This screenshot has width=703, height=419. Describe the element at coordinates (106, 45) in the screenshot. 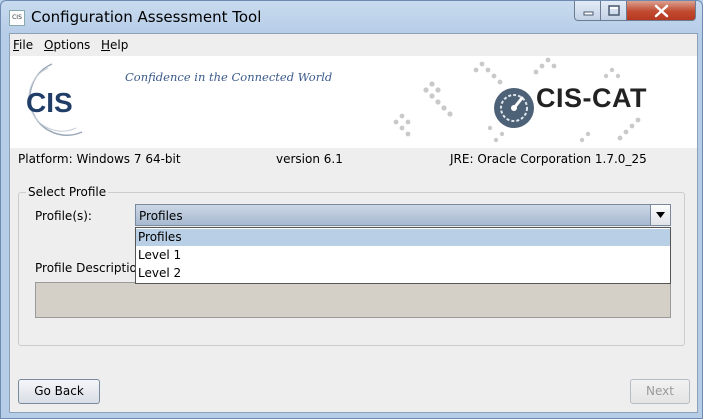

I see `menu-help-mnemonic: H` at that location.